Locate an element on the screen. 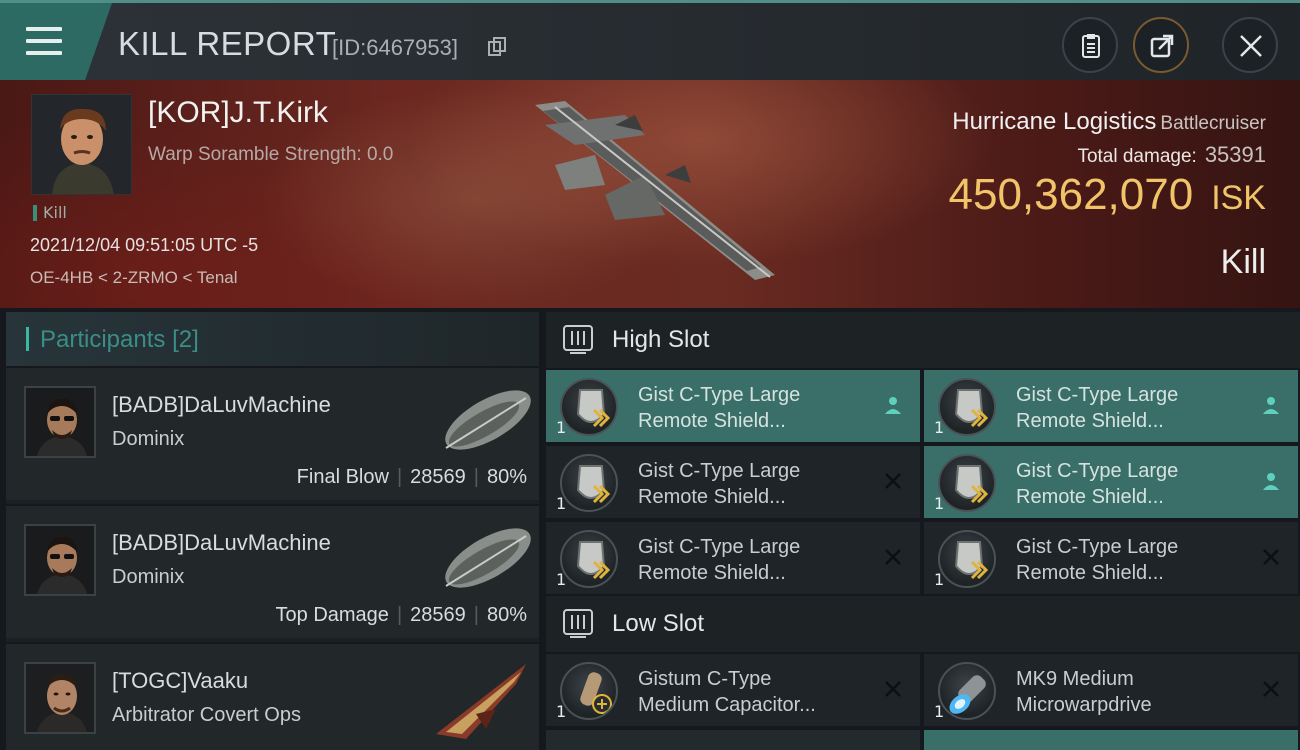 This screenshot has width=1300, height=750. clipboard-icon is located at coordinates (1091, 46).